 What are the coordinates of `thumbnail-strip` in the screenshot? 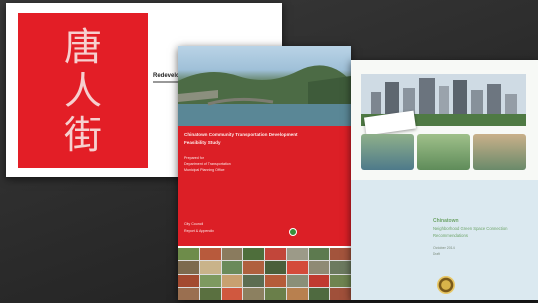 It's located at (443, 152).